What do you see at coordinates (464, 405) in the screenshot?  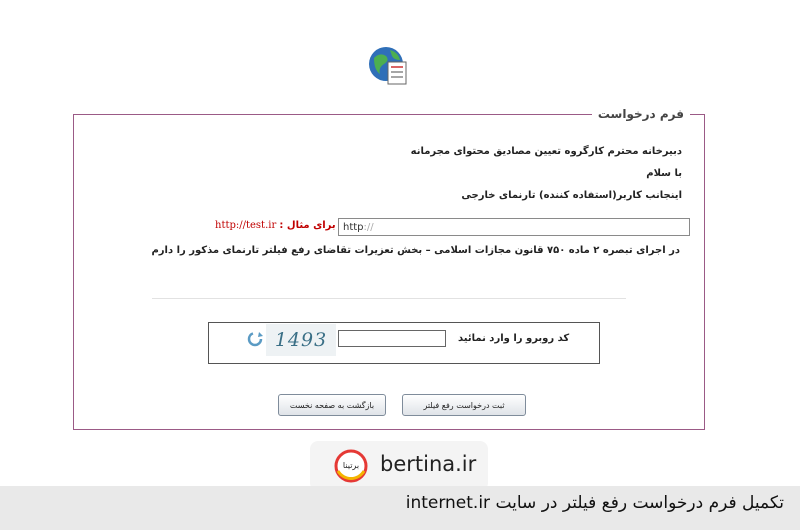 I see `submit-request-button: ثبت درخواست رفع فیلتر` at bounding box center [464, 405].